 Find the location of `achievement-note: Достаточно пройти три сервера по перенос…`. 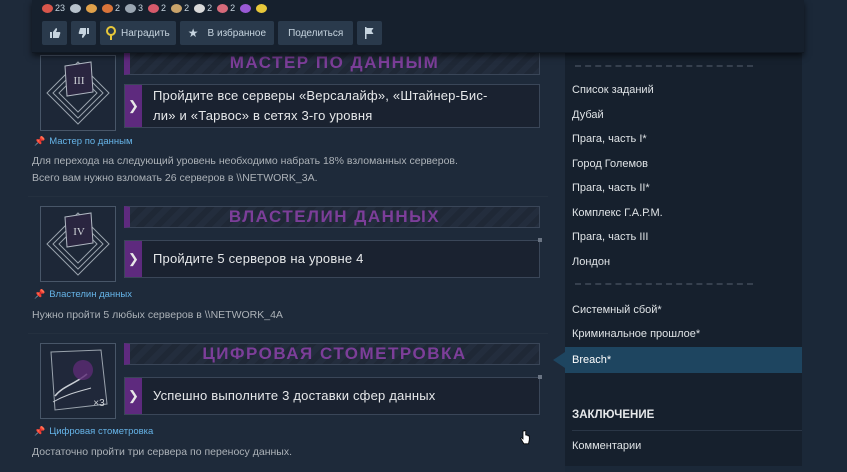

achievement-note: Достаточно пройти три сервера по перенос… is located at coordinates (162, 452).